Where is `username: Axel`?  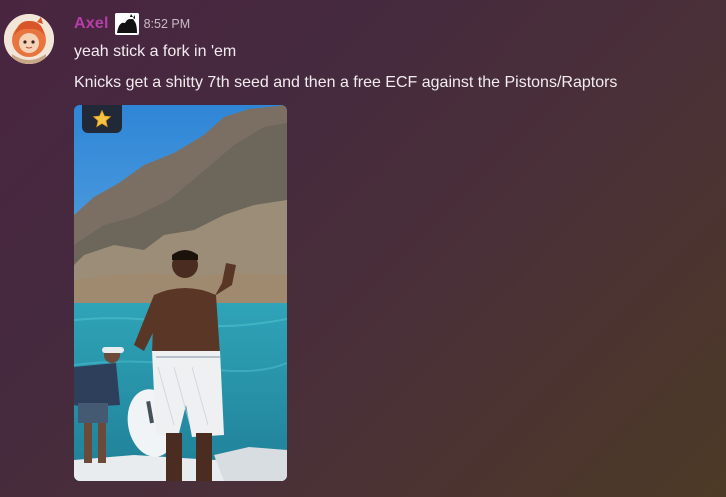 username: Axel is located at coordinates (91, 24).